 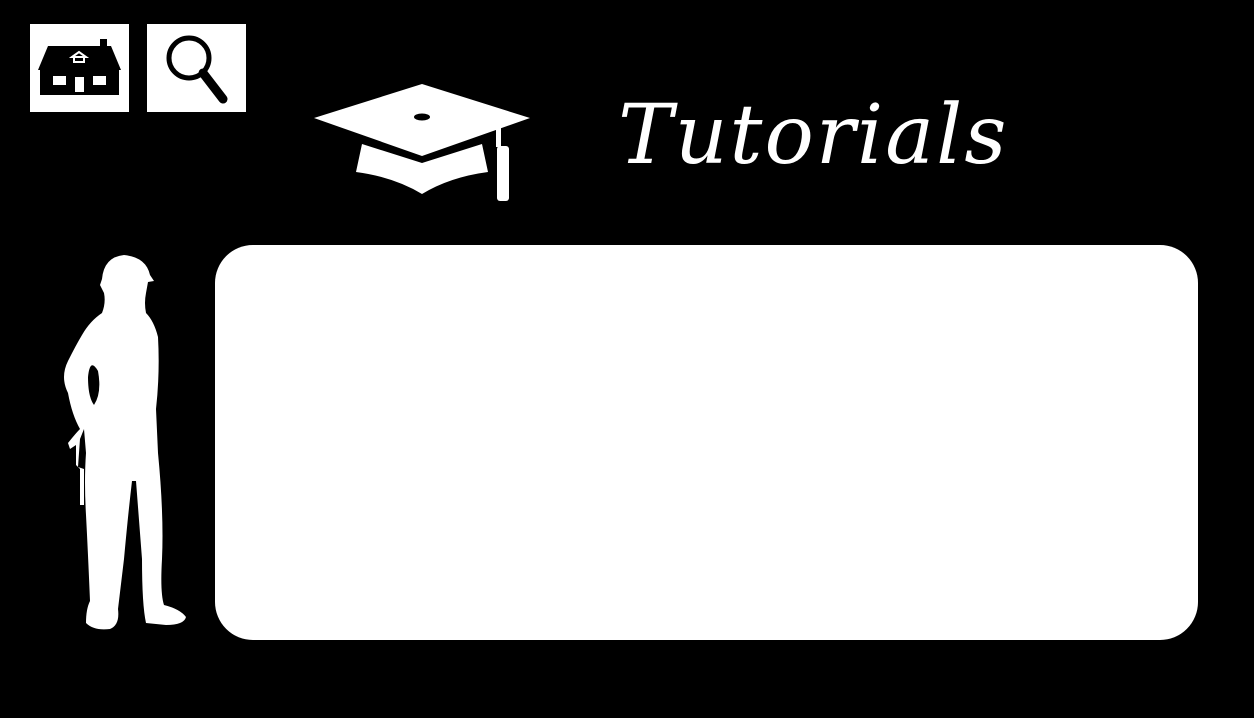 What do you see at coordinates (125, 442) in the screenshot?
I see `construction-worker-silhouette` at bounding box center [125, 442].